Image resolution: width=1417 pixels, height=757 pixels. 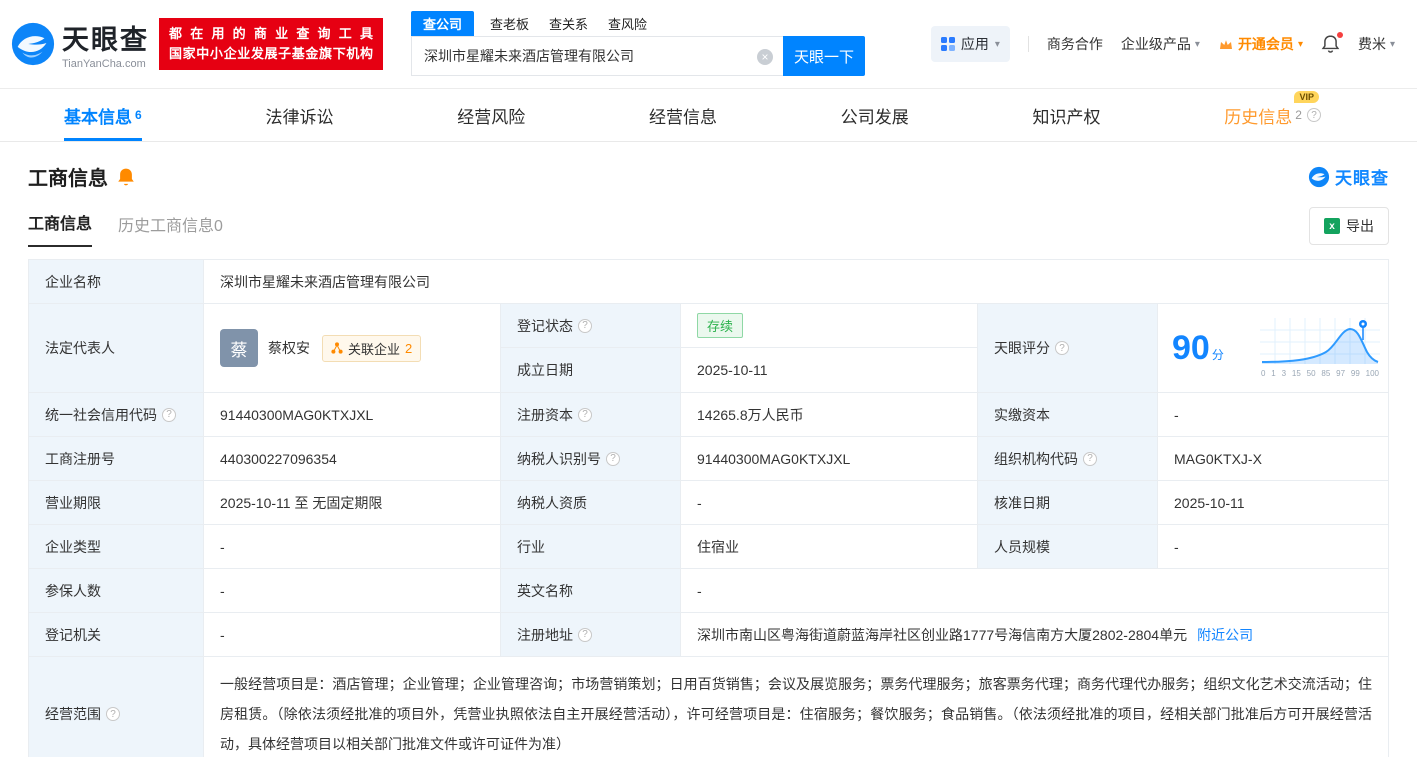 I want to click on value-approval-date: 2025-10-11, so click(x=1273, y=503).